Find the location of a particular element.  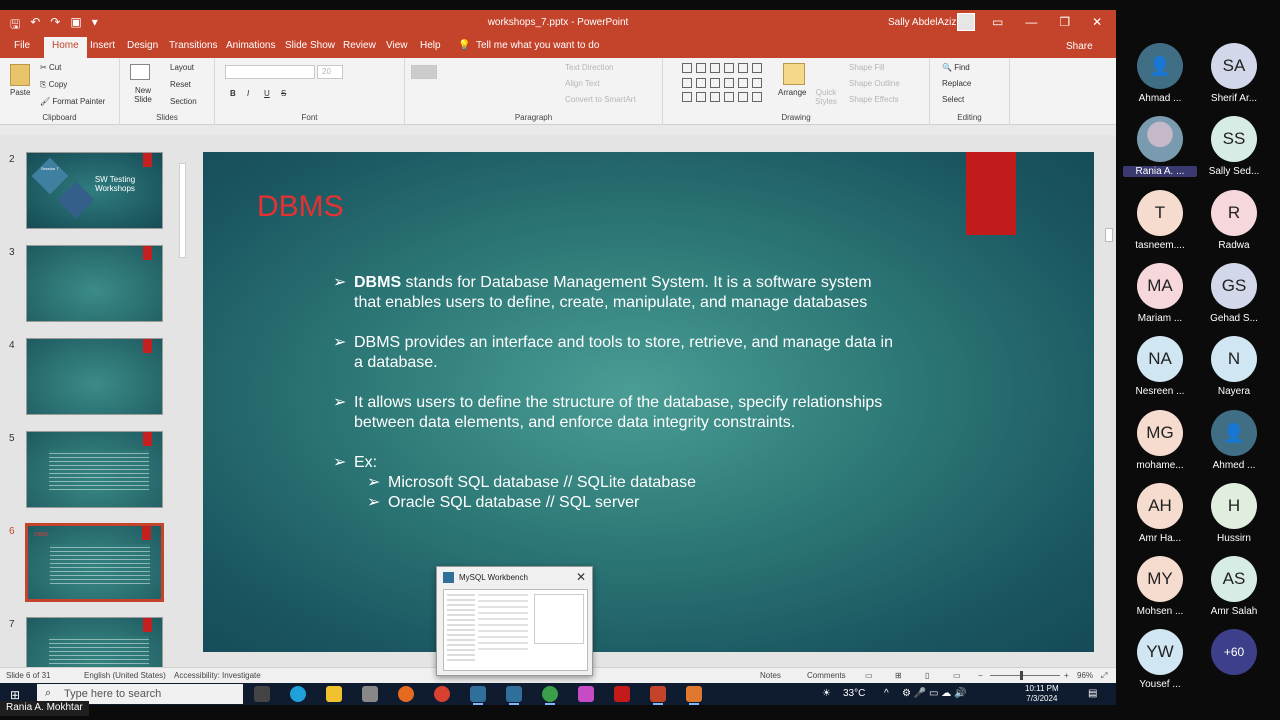

language: English (United States) is located at coordinates (125, 675).